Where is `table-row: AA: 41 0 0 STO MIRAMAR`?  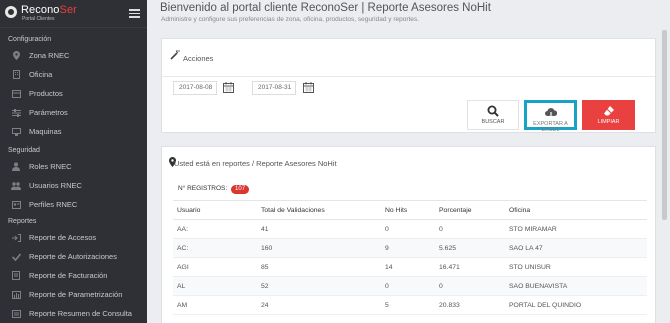
table-row: AA: 41 0 0 STO MIRAMAR is located at coordinates (410, 229).